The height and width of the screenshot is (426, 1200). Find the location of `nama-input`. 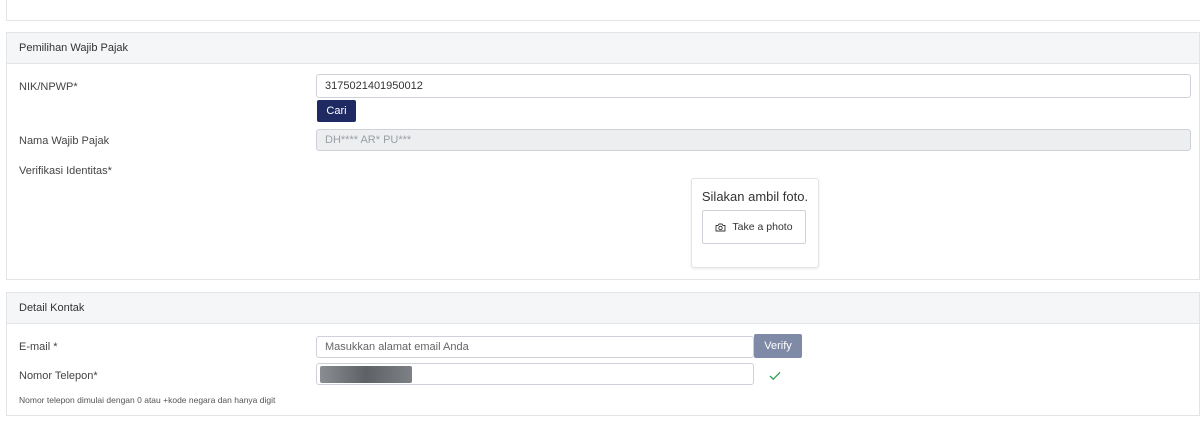

nama-input is located at coordinates (753, 140).